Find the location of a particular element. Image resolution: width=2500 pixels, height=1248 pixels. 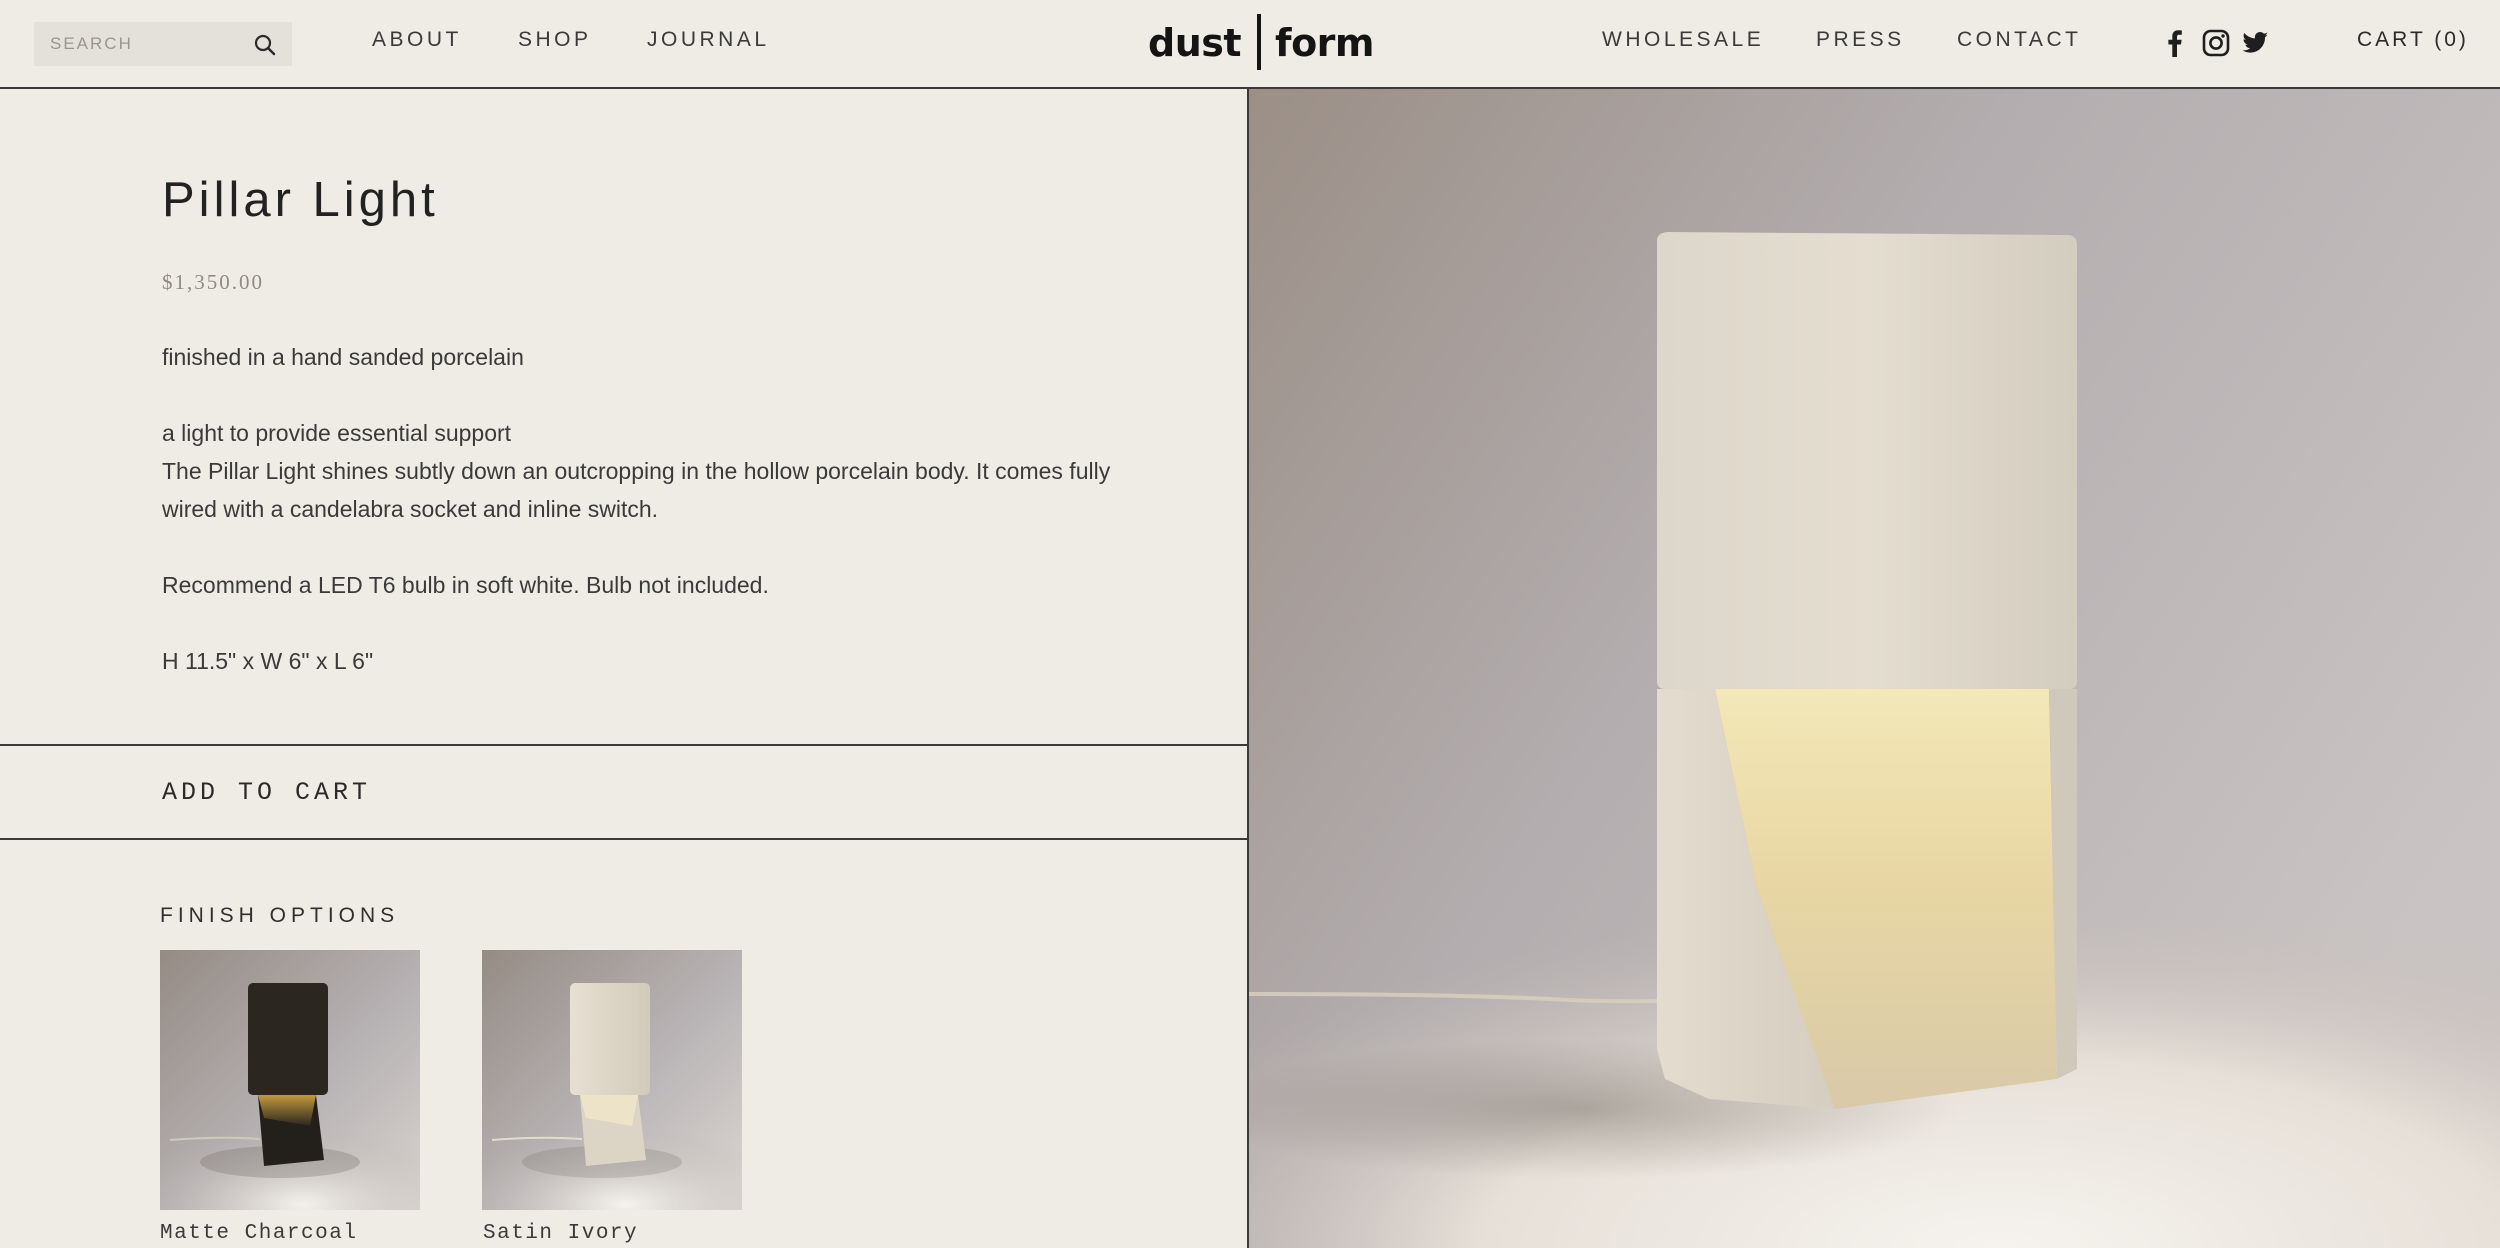

matte-charcoal-thumbnail is located at coordinates (290, 1080).